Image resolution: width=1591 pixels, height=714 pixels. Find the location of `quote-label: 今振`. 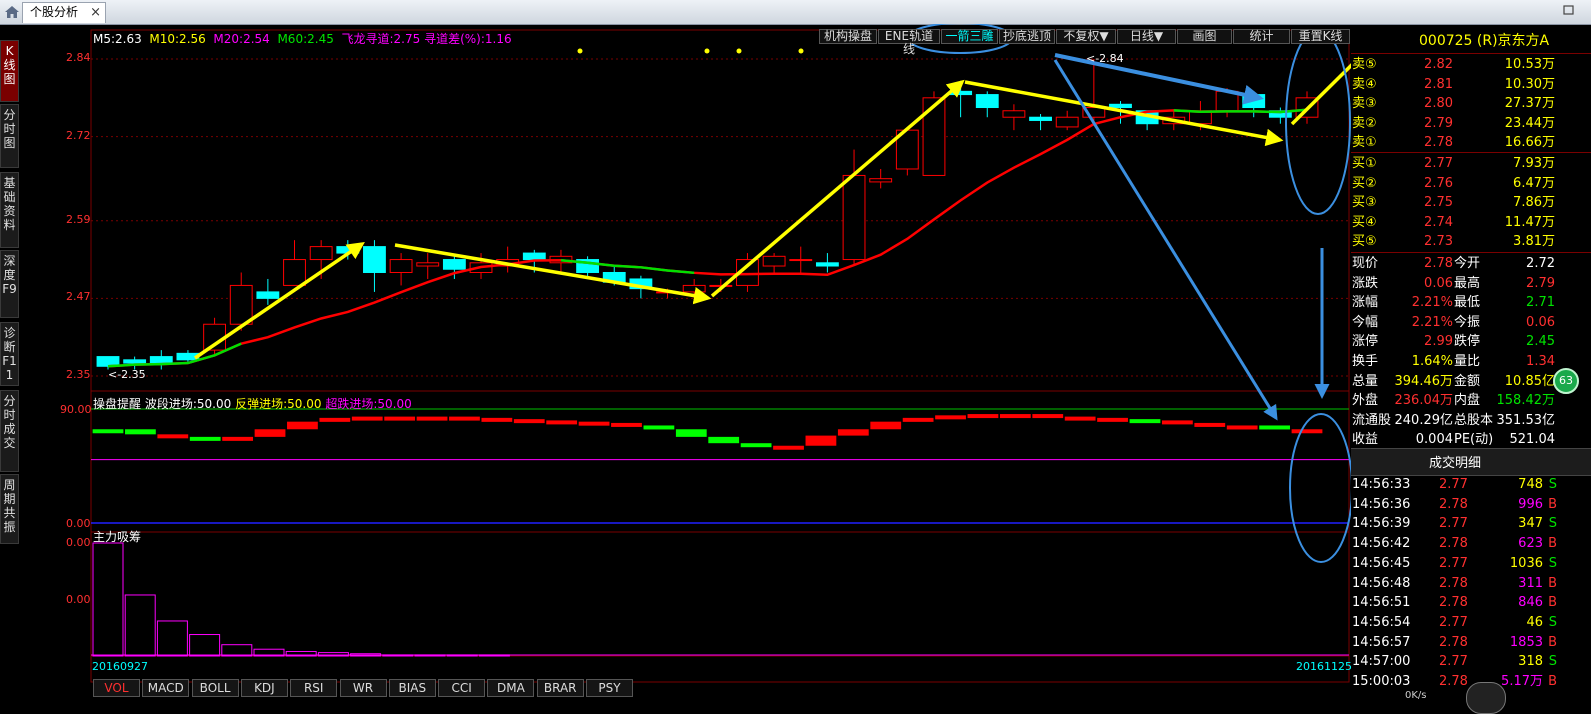

quote-label: 今振 is located at coordinates (1467, 322).